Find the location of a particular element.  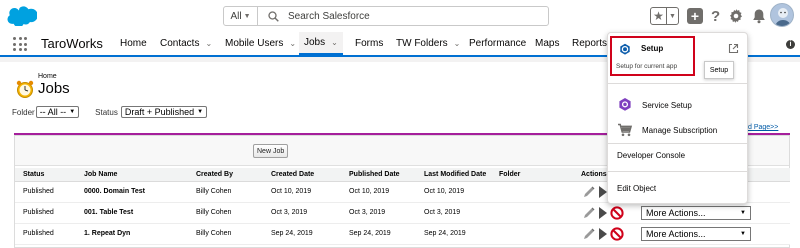

status-filter-select: Draft + Published ▼ is located at coordinates (164, 112).